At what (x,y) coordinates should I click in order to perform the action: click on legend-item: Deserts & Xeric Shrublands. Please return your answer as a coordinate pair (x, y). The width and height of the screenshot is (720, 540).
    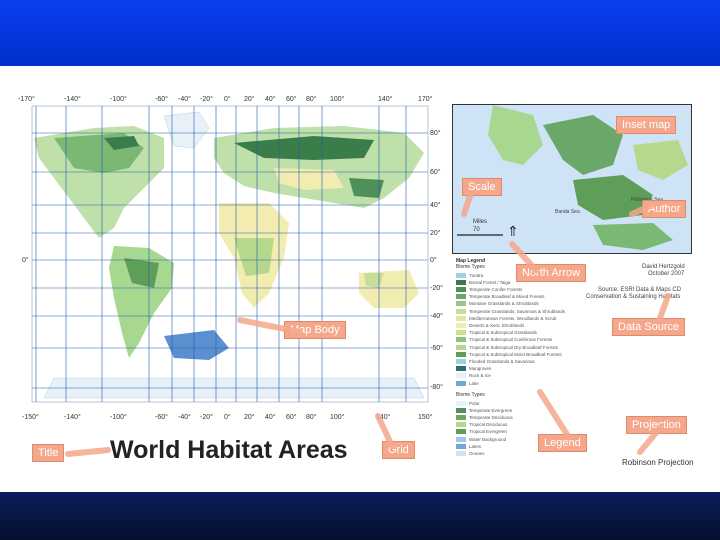
    Looking at the image, I should click on (490, 325).